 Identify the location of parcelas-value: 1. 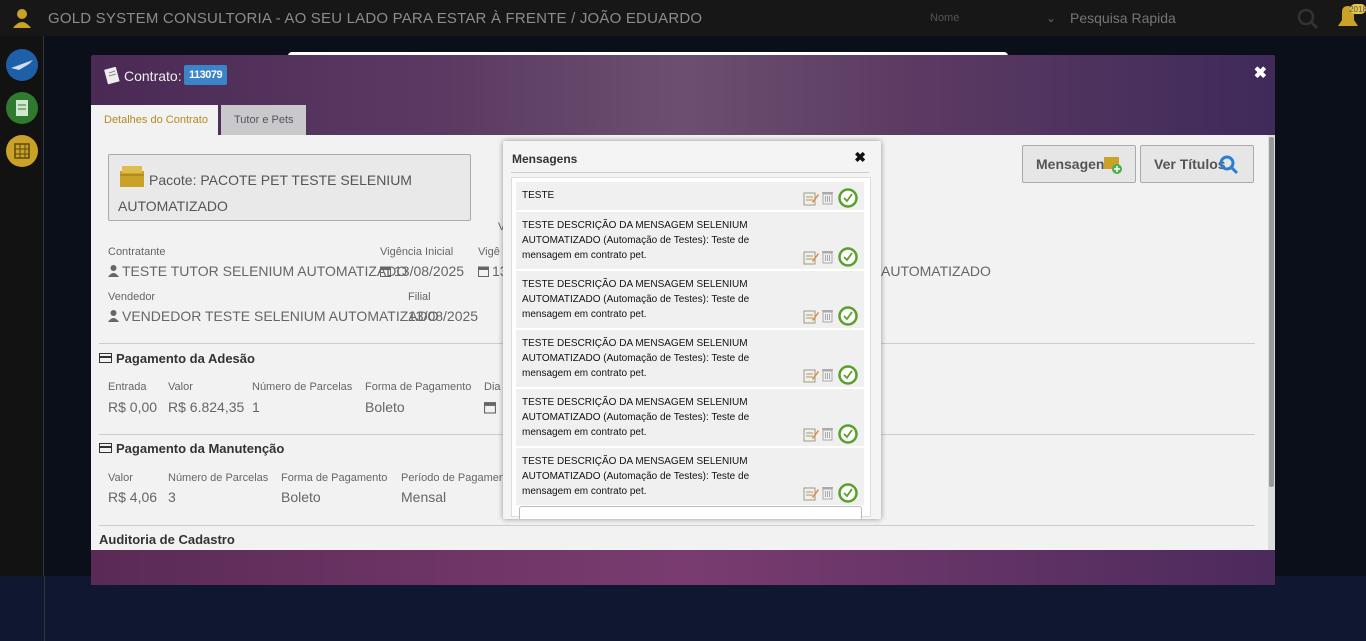
(256, 407).